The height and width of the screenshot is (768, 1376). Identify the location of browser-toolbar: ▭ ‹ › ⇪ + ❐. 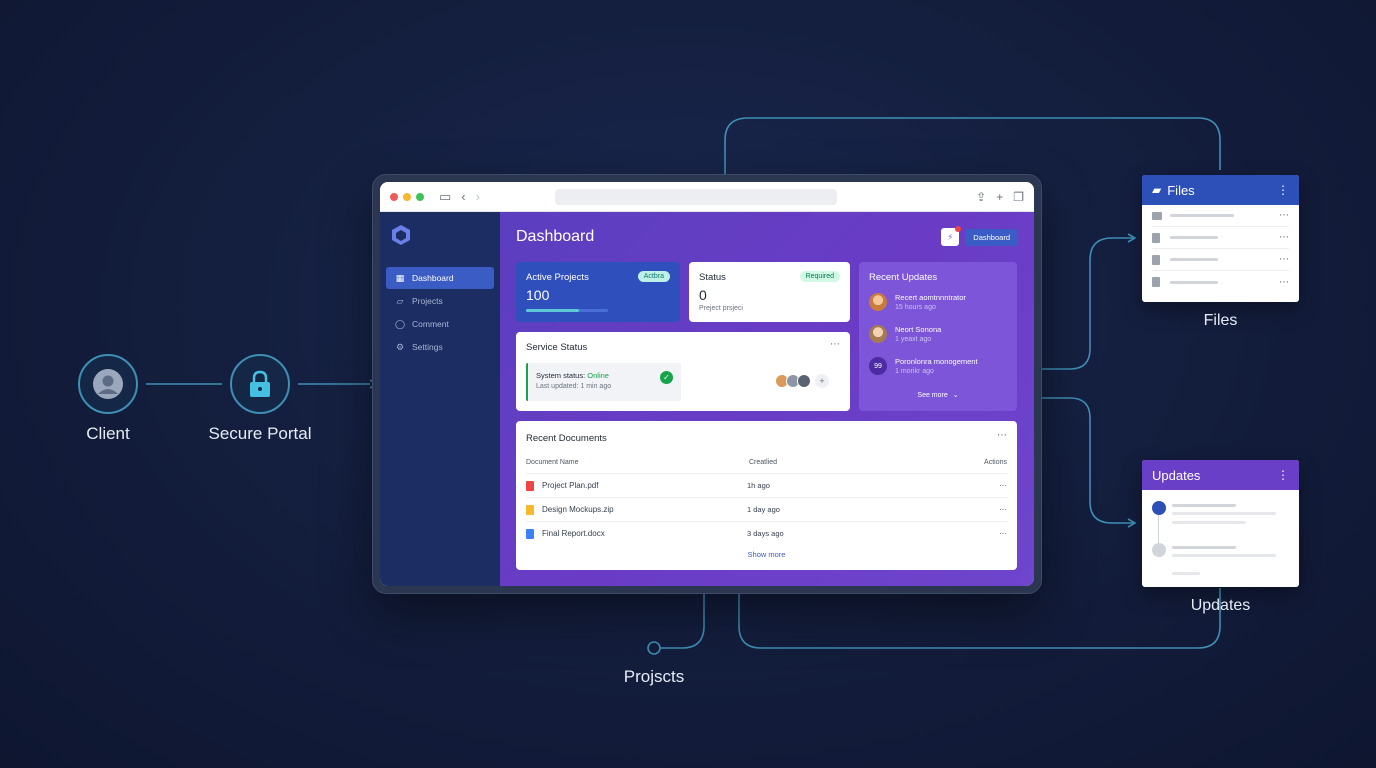
(707, 197).